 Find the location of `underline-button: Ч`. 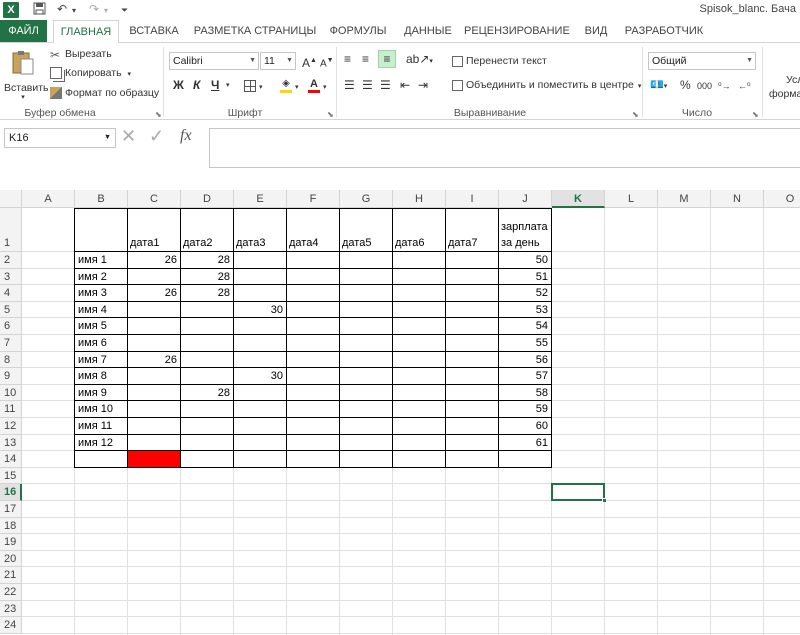

underline-button: Ч is located at coordinates (215, 85).